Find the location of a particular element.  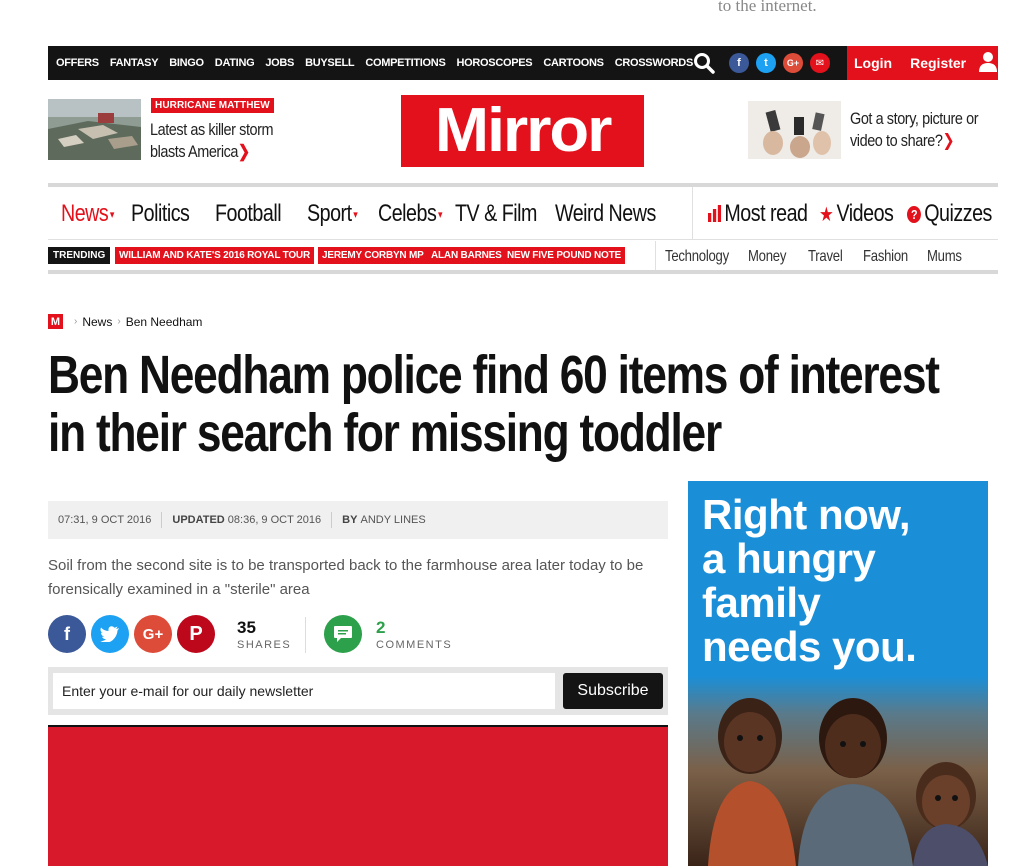

breadcrumb-home-logo: M is located at coordinates (55, 321).